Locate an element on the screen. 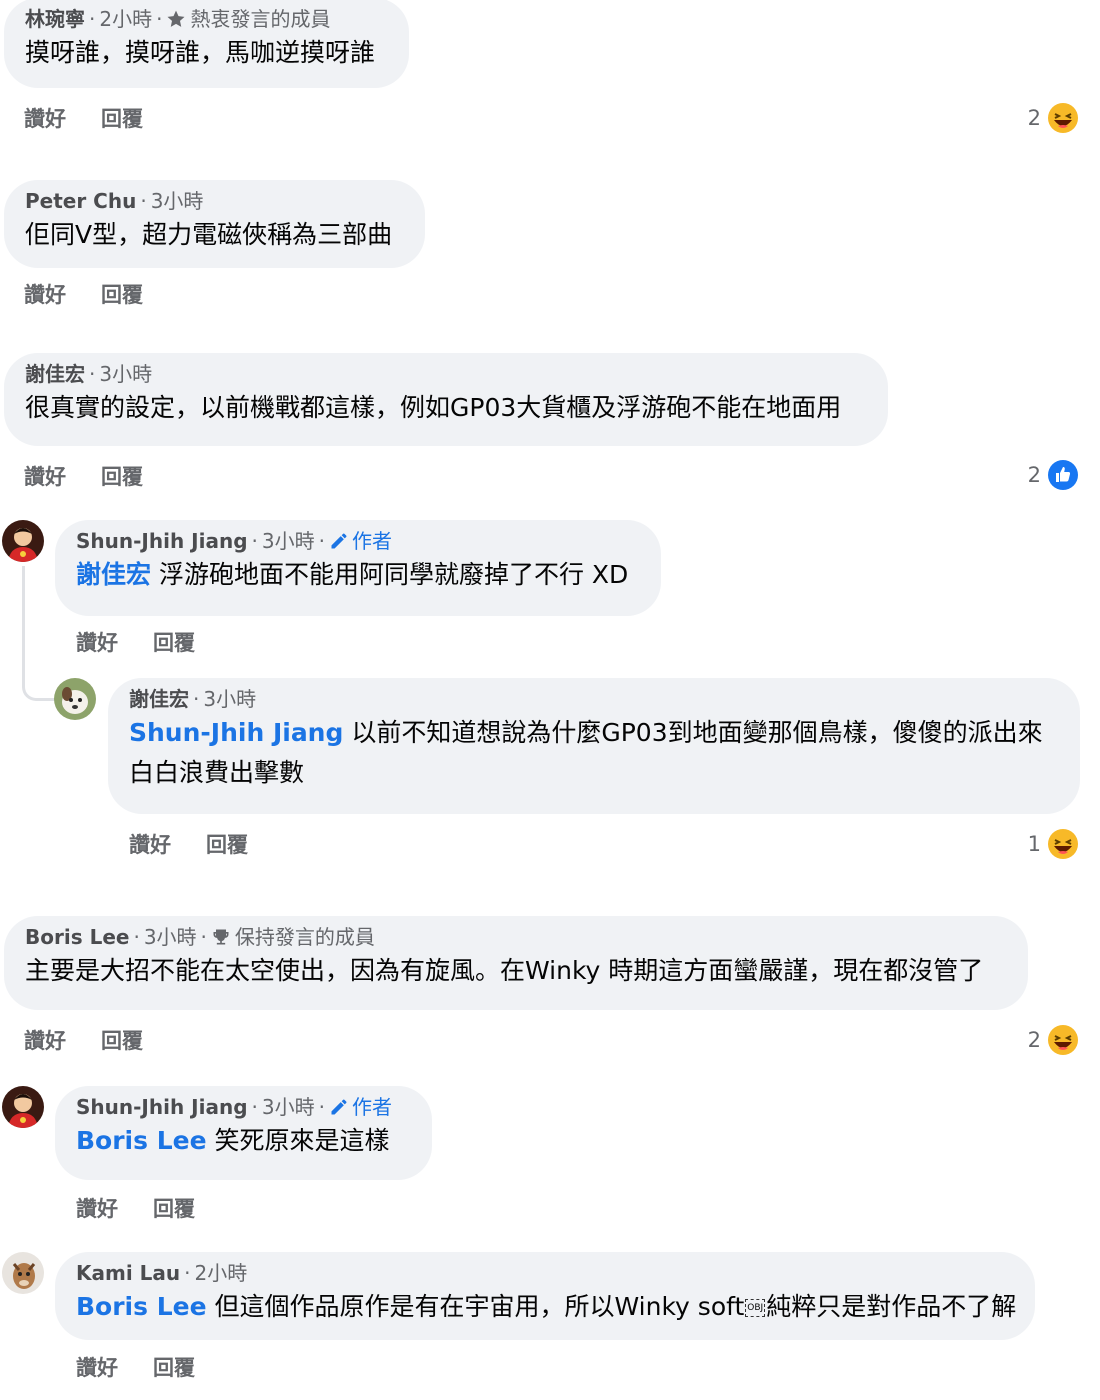 This screenshot has width=1100, height=1400. author-name: Kami Lau is located at coordinates (128, 1273).